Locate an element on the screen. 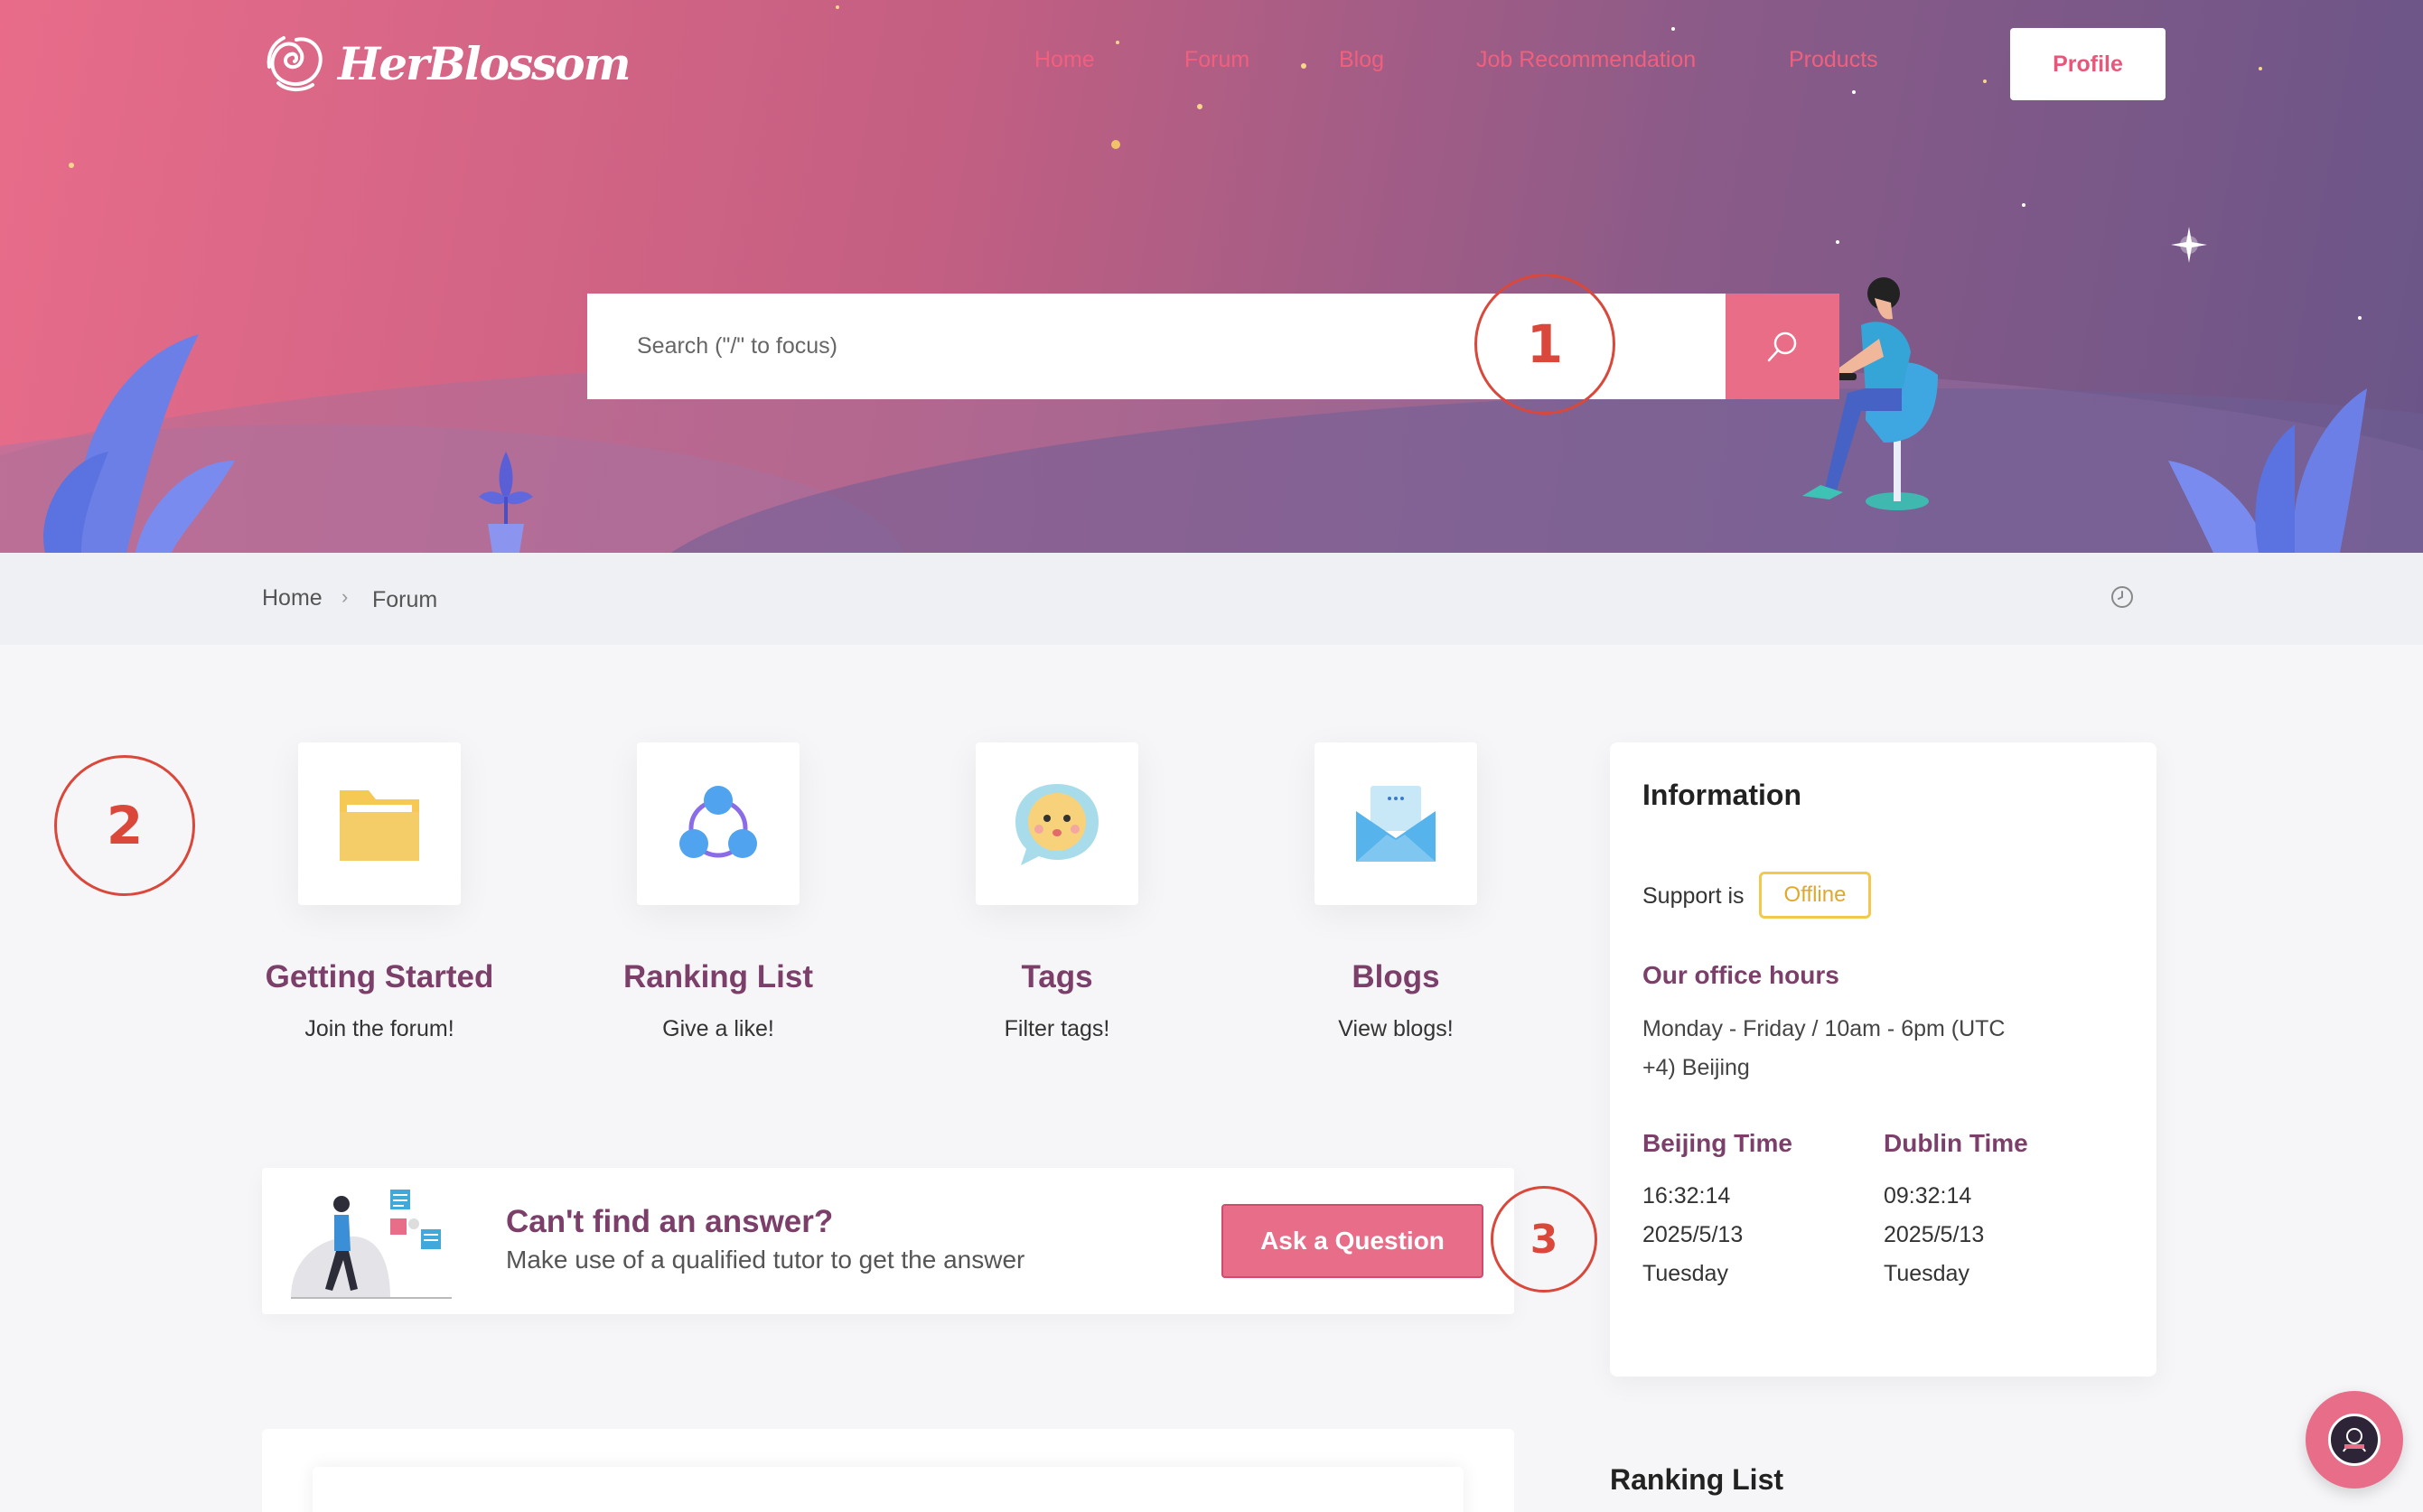 This screenshot has width=2423, height=1512. sparkle-icon is located at coordinates (2189, 245).